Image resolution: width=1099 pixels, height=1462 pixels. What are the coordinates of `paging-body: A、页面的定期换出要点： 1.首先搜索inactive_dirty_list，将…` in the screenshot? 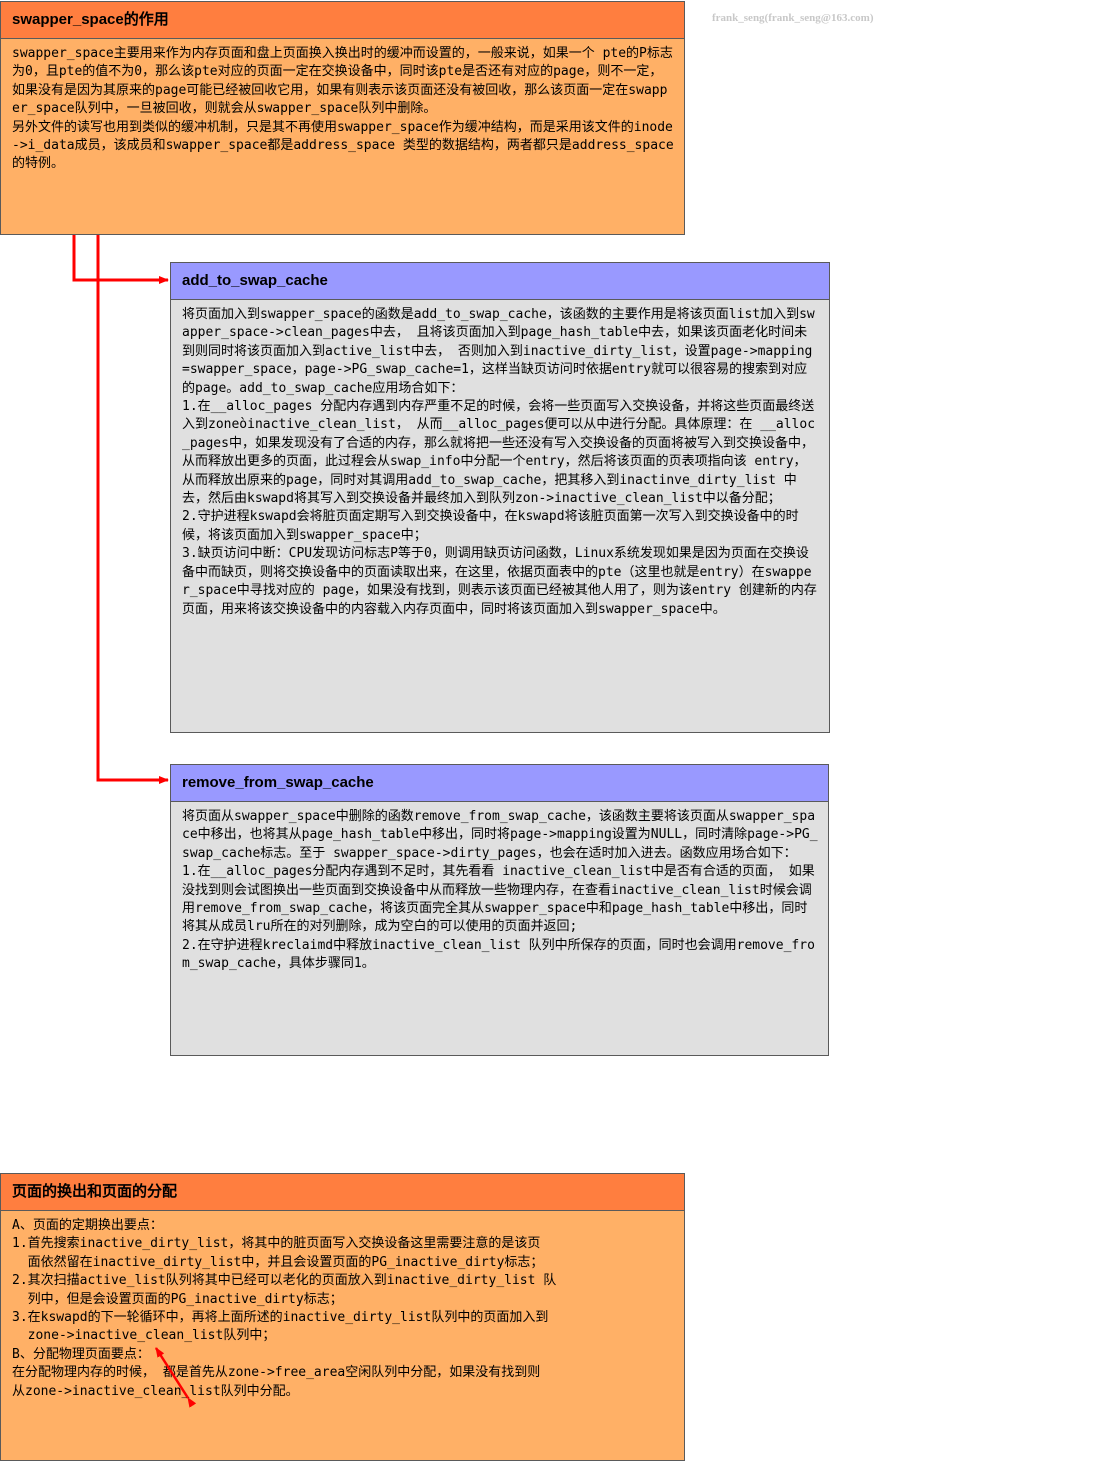 It's located at (284, 1308).